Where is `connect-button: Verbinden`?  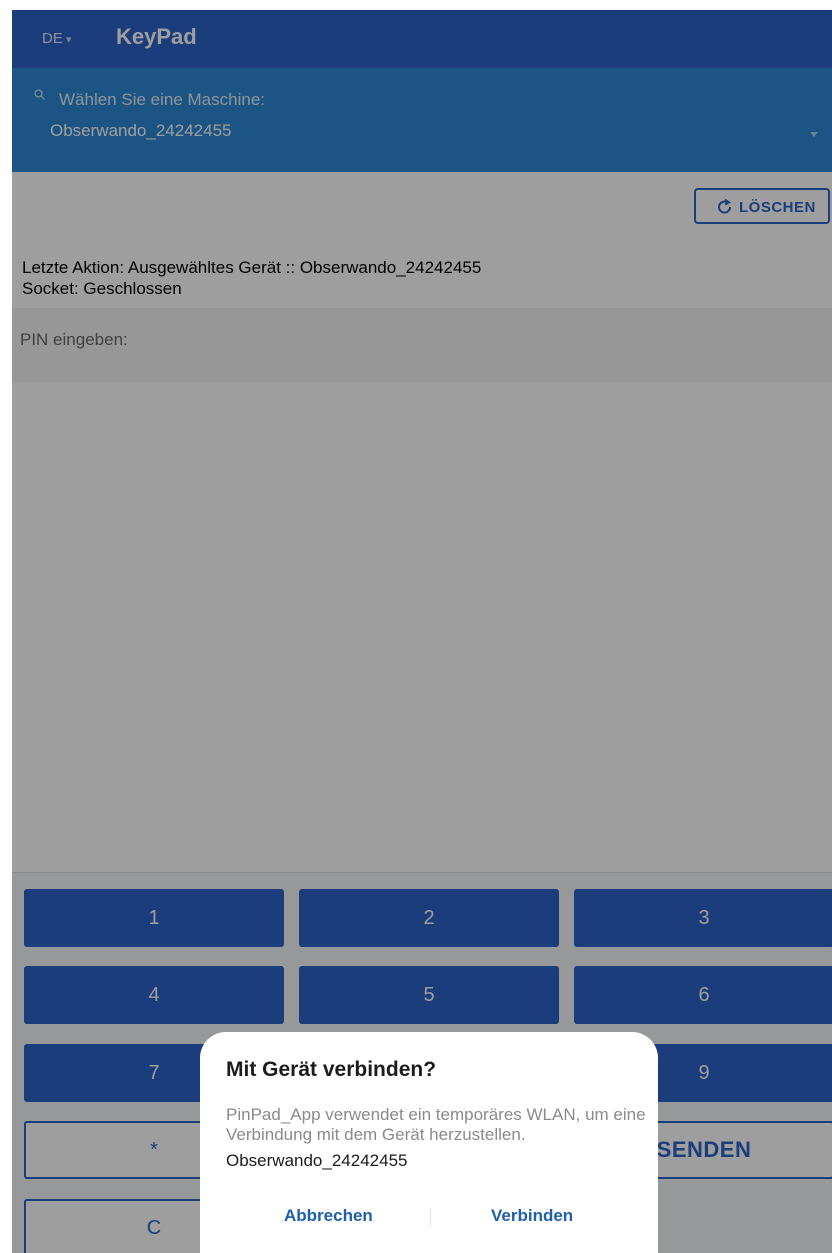
connect-button: Verbinden is located at coordinates (532, 1216).